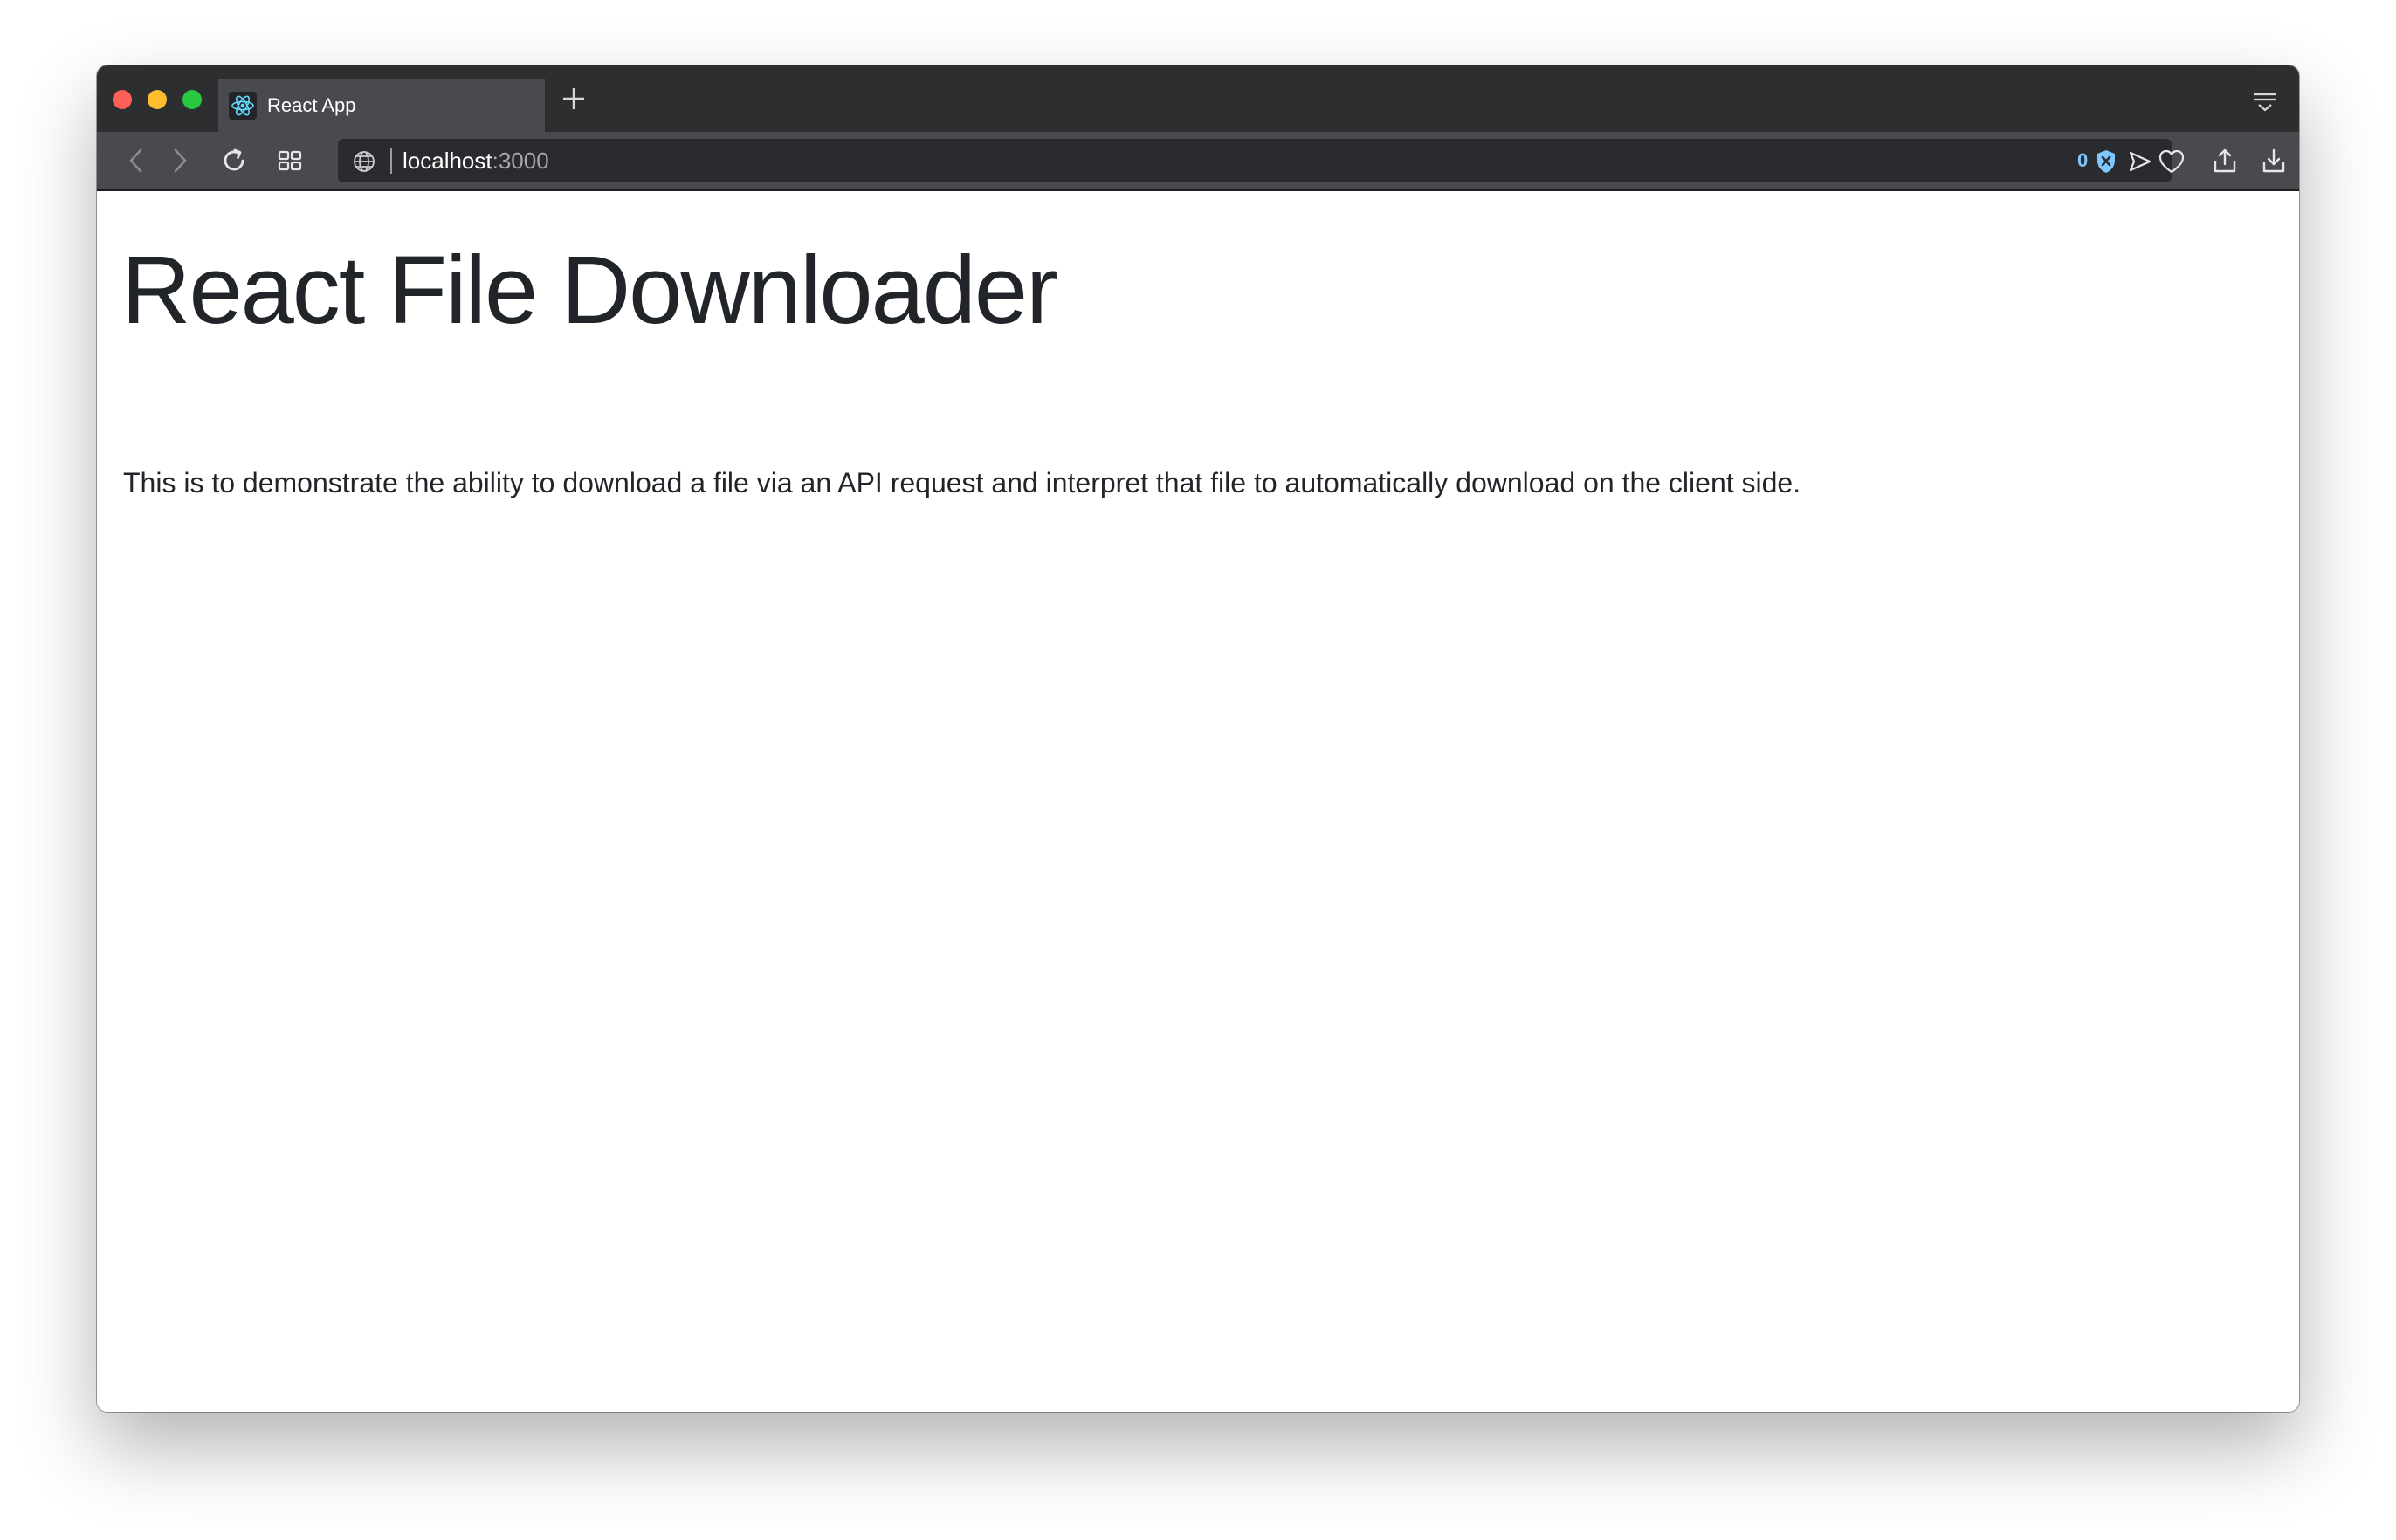 The width and height of the screenshot is (2396, 1540). Describe the element at coordinates (123, 100) in the screenshot. I see `window-close-button` at that location.